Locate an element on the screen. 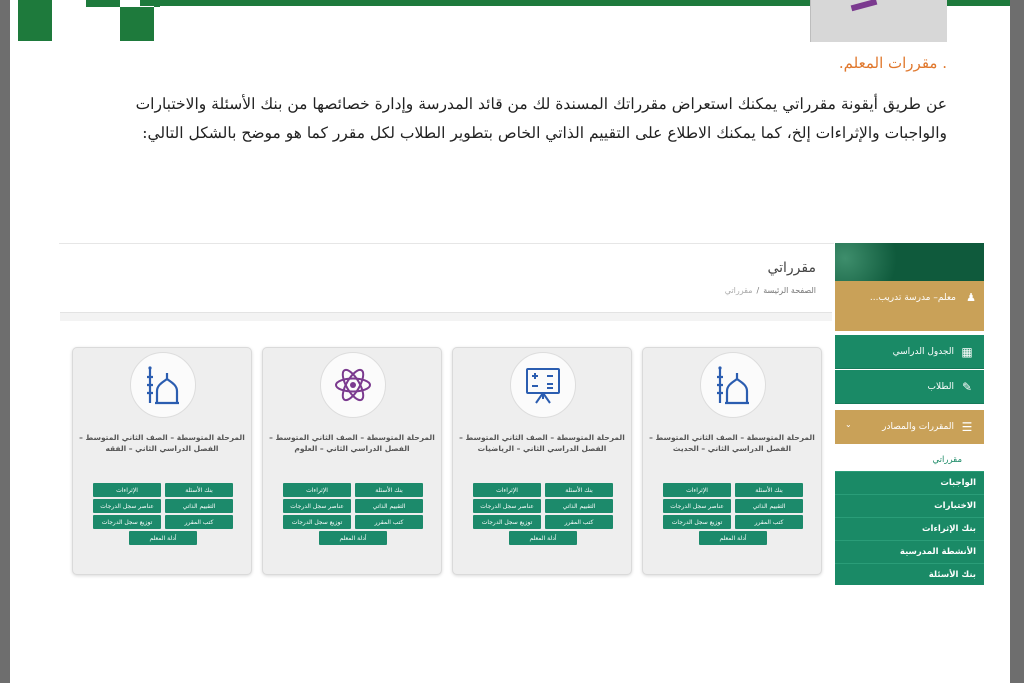 The width and height of the screenshot is (1024, 683). sidebar-item-courses: ☰ المقررات والمصادر ⌄ is located at coordinates (909, 427).